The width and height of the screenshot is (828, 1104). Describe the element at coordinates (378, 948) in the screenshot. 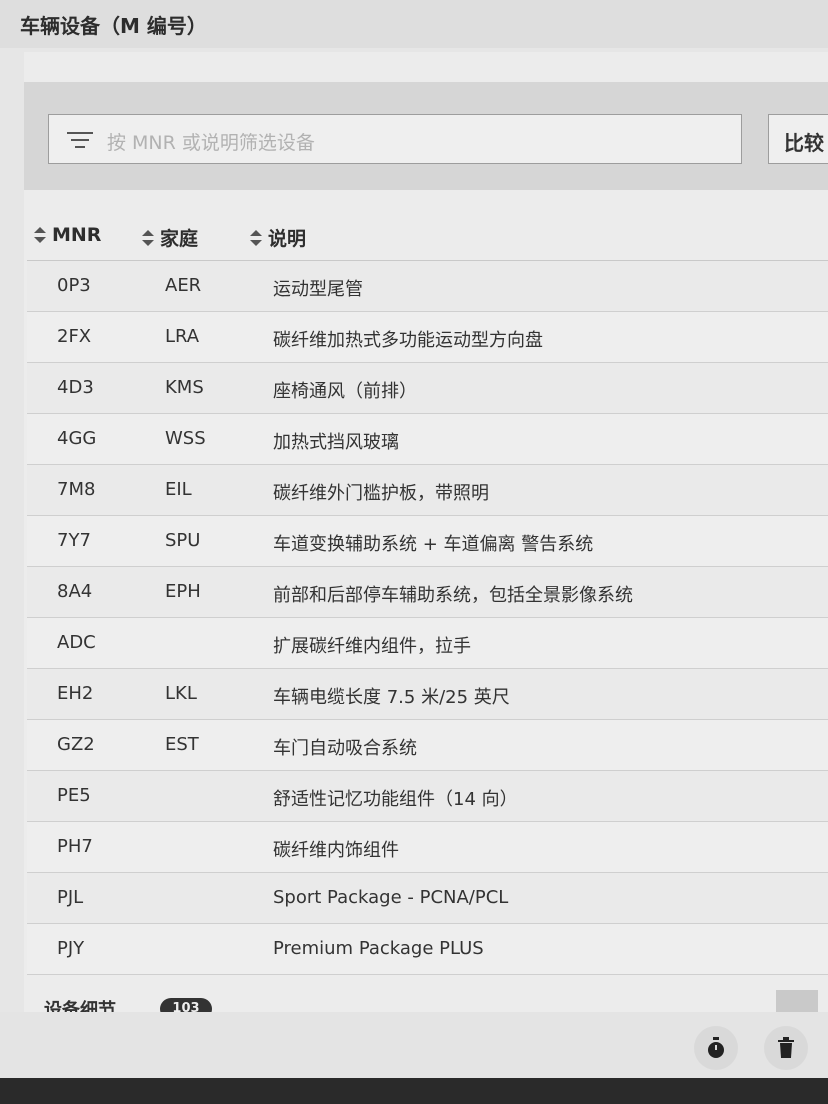

I see `cell-description: Premium Package PLUS` at that location.